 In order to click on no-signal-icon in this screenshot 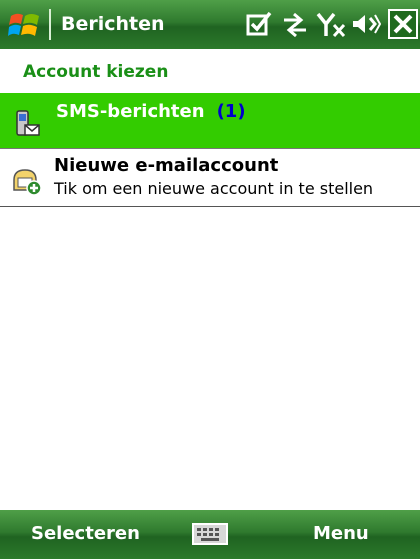, I will do `click(331, 24)`.